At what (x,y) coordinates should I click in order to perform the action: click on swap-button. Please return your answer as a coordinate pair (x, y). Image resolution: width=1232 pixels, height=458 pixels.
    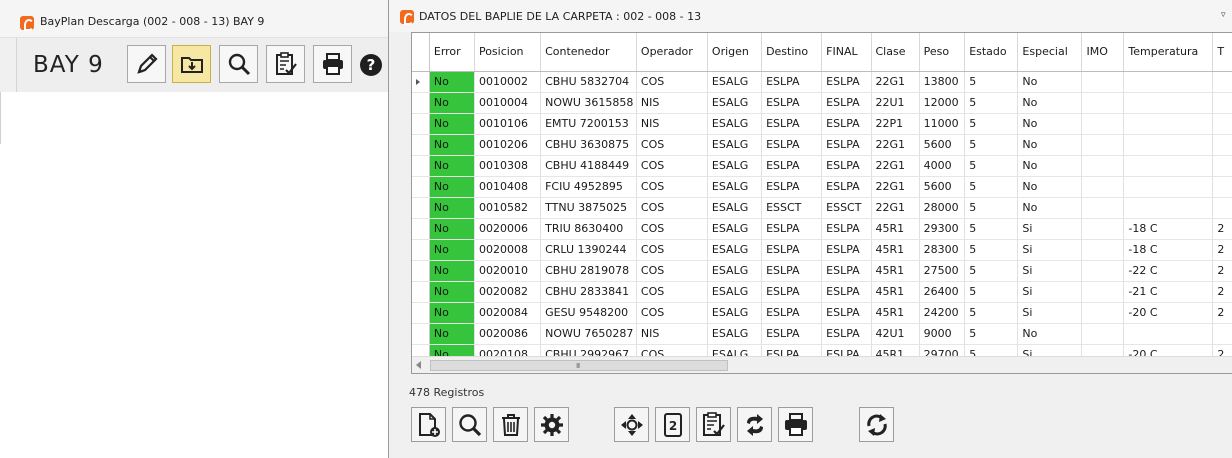
    Looking at the image, I should click on (754, 424).